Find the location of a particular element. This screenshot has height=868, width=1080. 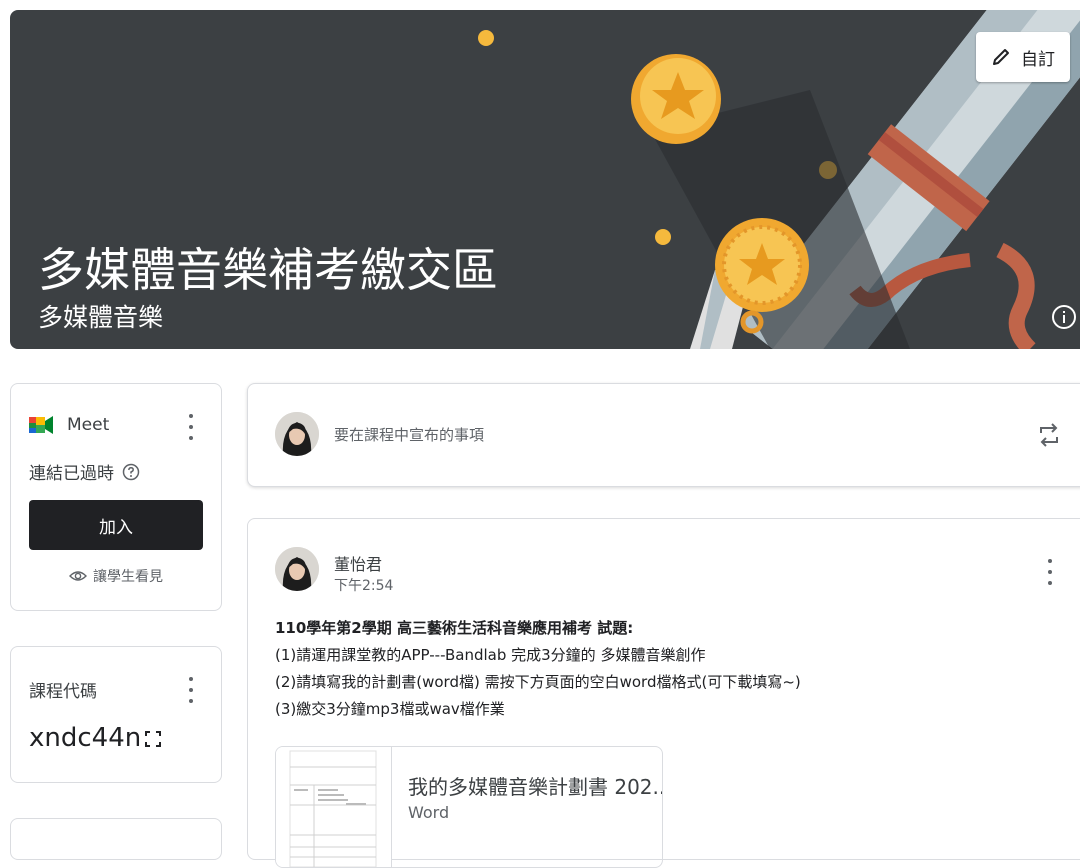

post-line: (3)繳交3分鐘mp3檔或wav檔作業 is located at coordinates (390, 709).